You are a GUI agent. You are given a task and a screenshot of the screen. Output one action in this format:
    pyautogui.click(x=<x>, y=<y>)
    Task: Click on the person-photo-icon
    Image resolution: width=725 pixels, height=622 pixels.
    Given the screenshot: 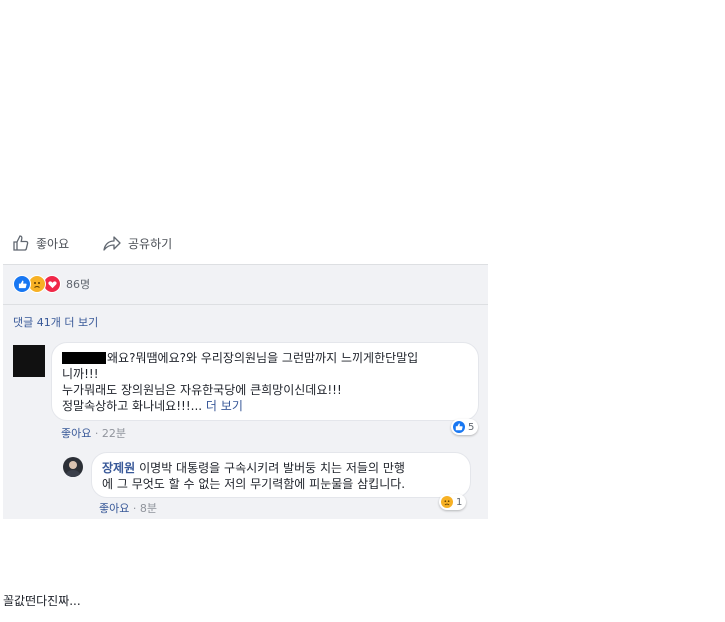 What is the action you would take?
    pyautogui.click(x=73, y=469)
    